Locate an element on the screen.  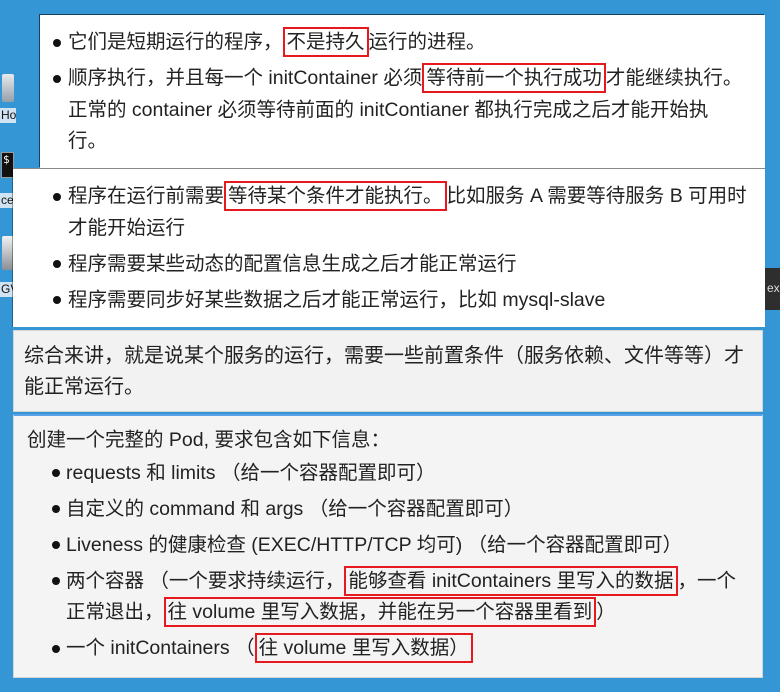
text-line: 它们是短期运行的程序， 不是持久 运行的进程。 is located at coordinates (416, 43).